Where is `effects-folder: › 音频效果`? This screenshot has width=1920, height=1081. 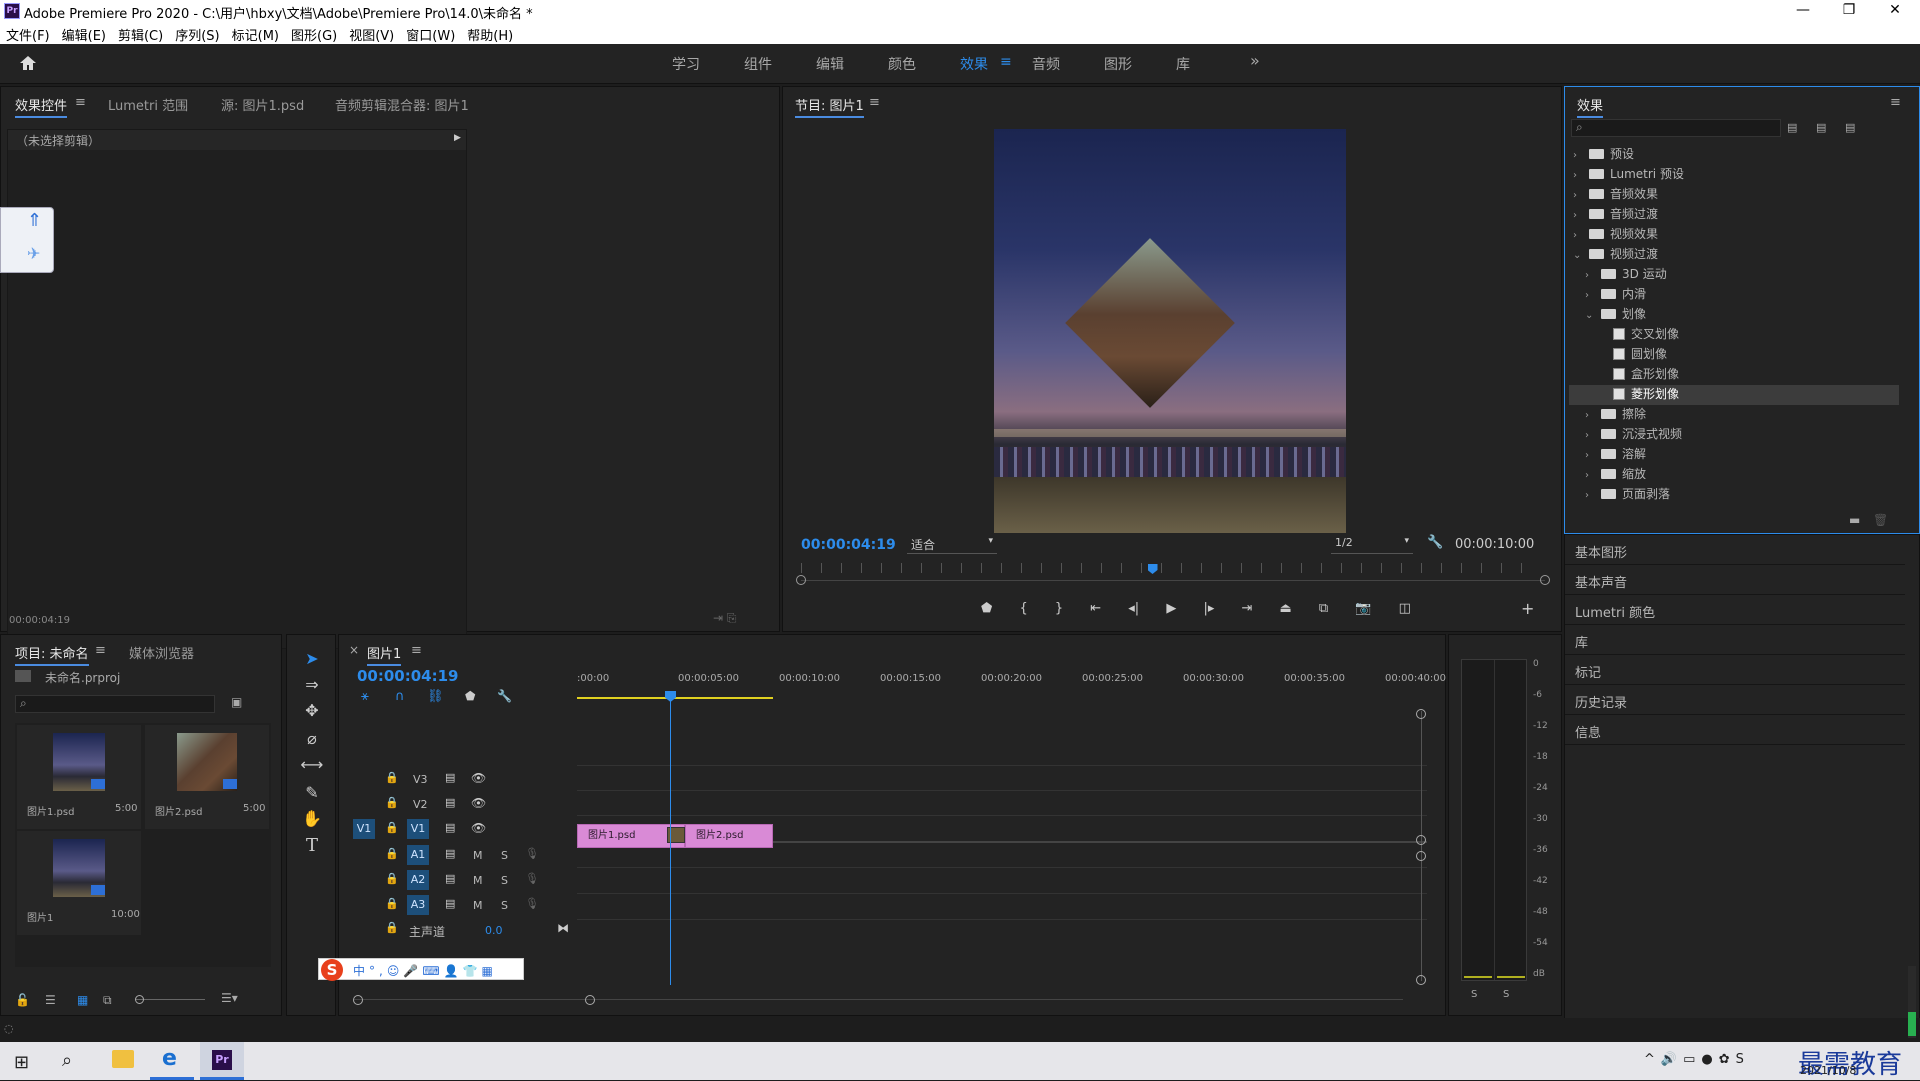
effects-folder: › 音频效果 is located at coordinates (1734, 195).